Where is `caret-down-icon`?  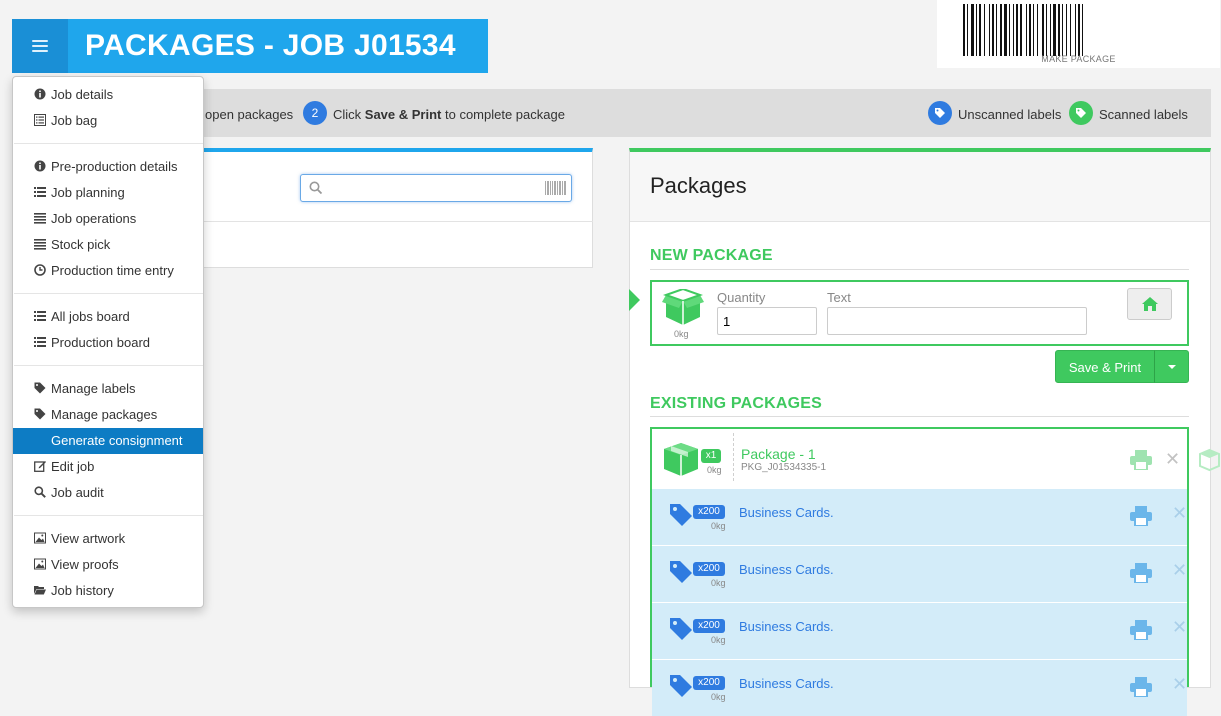
caret-down-icon is located at coordinates (1172, 367).